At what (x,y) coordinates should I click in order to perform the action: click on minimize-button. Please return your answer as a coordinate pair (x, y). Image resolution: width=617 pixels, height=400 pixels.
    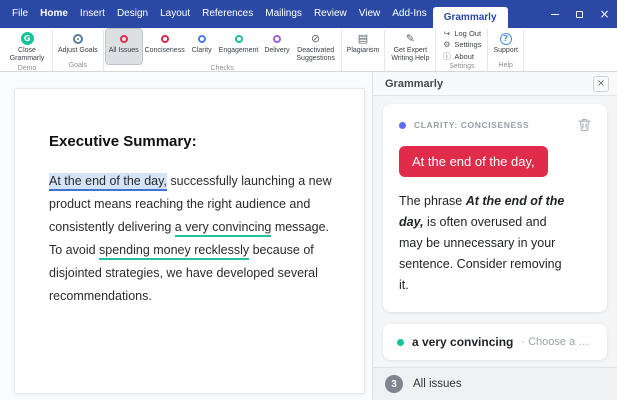
    Looking at the image, I should click on (554, 14).